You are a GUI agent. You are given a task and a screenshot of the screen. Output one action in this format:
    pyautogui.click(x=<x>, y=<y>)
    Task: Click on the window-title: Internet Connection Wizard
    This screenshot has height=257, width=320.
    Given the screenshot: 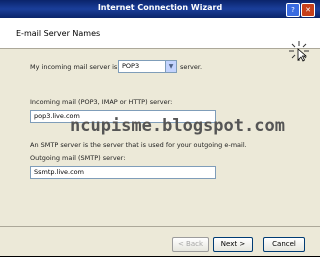 What is the action you would take?
    pyautogui.click(x=160, y=7)
    